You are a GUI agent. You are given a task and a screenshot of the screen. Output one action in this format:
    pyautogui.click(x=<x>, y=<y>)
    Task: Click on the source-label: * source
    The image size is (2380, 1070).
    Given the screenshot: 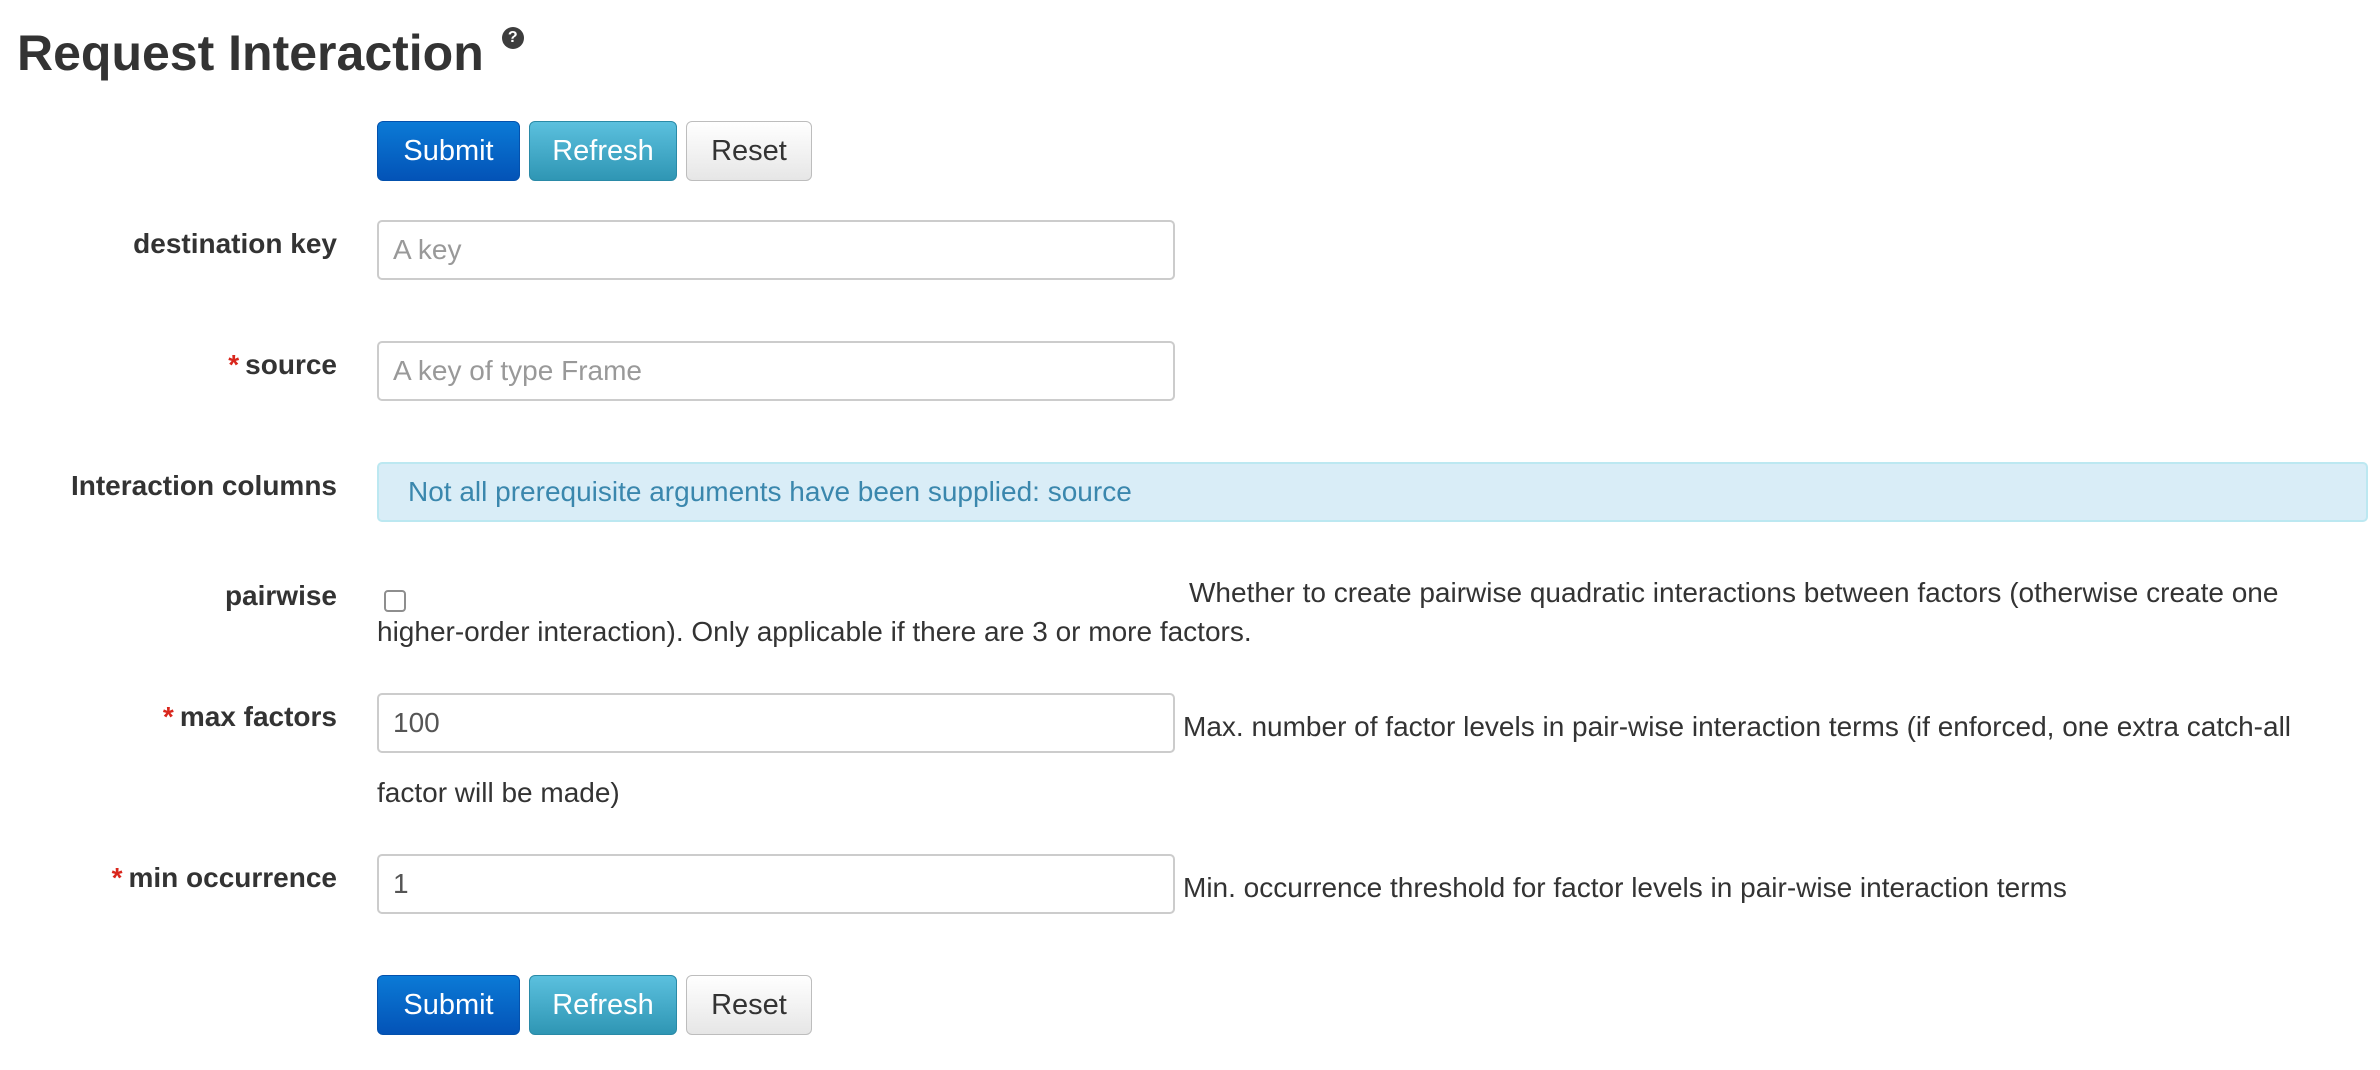 What is the action you would take?
    pyautogui.click(x=282, y=364)
    